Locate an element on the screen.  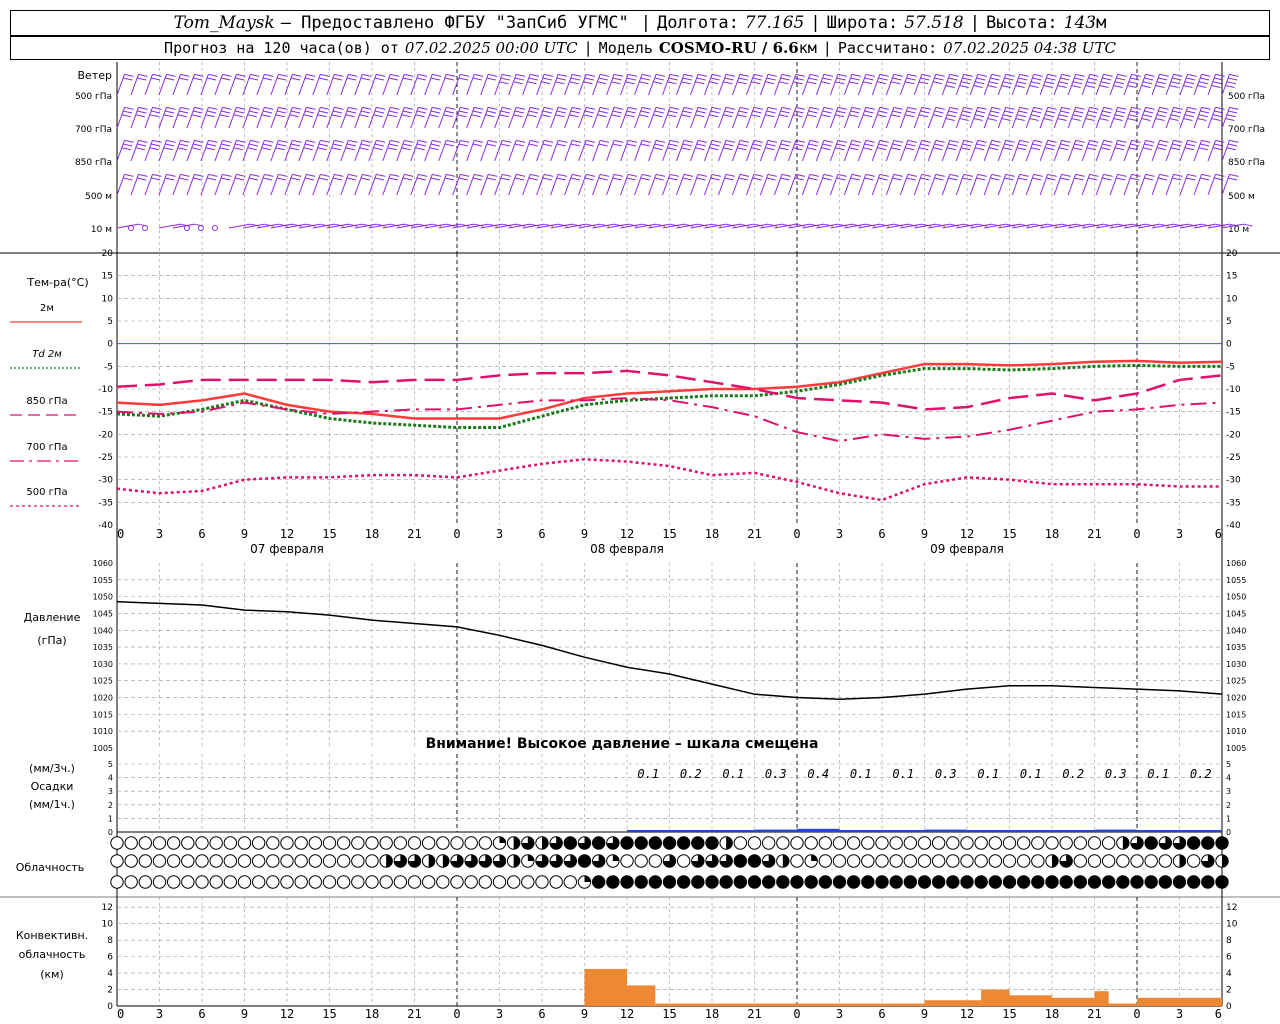
precip-tick-label: 5 is located at coordinates (1228, 764).